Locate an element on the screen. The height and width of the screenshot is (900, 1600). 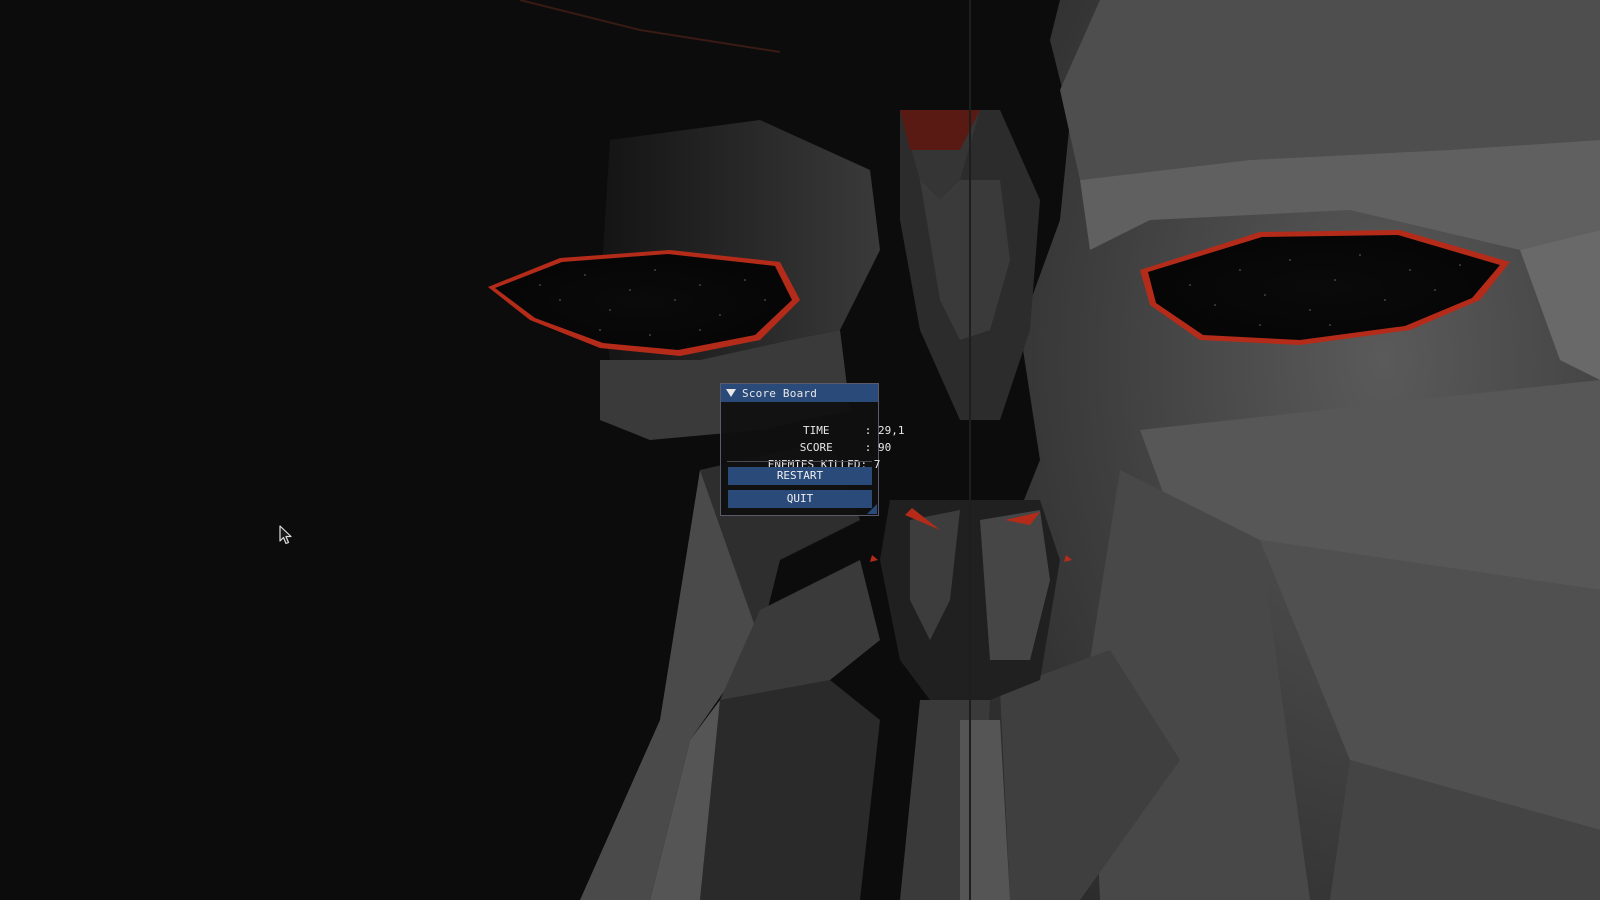
quit-button: QUIT is located at coordinates (800, 499).